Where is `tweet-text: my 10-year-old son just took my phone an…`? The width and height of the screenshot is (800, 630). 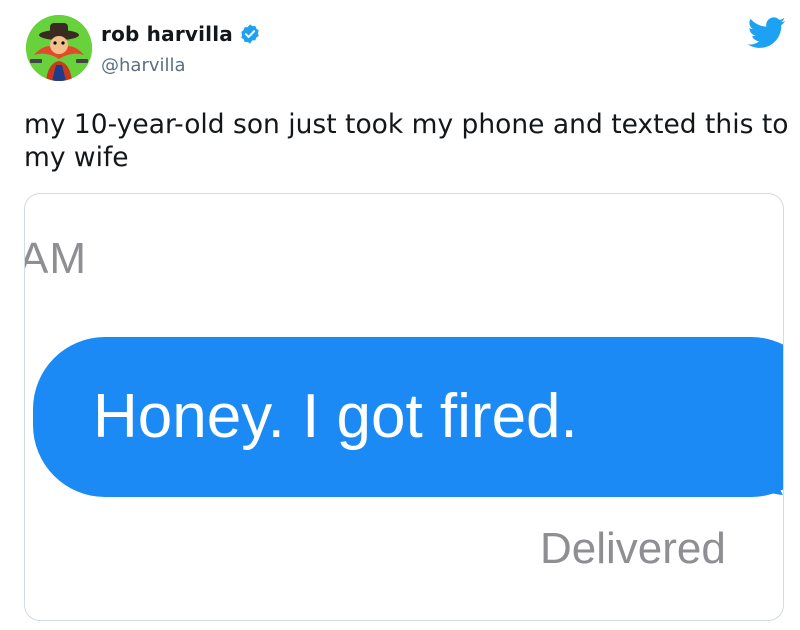 tweet-text: my 10-year-old son just took my phone an… is located at coordinates (406, 141).